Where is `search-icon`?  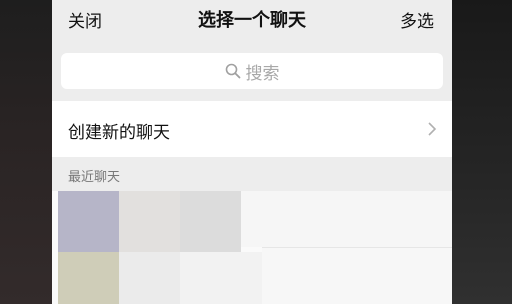 search-icon is located at coordinates (232, 71).